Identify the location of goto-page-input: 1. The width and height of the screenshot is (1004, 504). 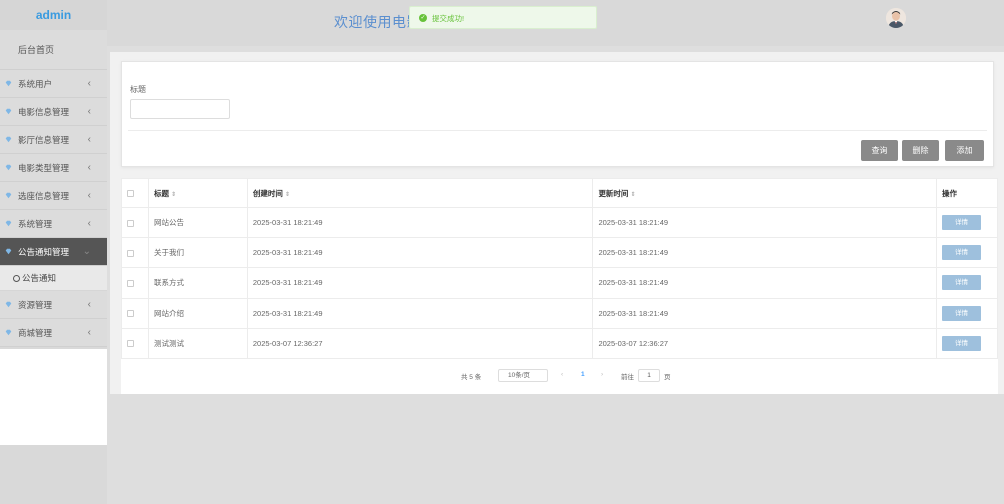
(649, 375).